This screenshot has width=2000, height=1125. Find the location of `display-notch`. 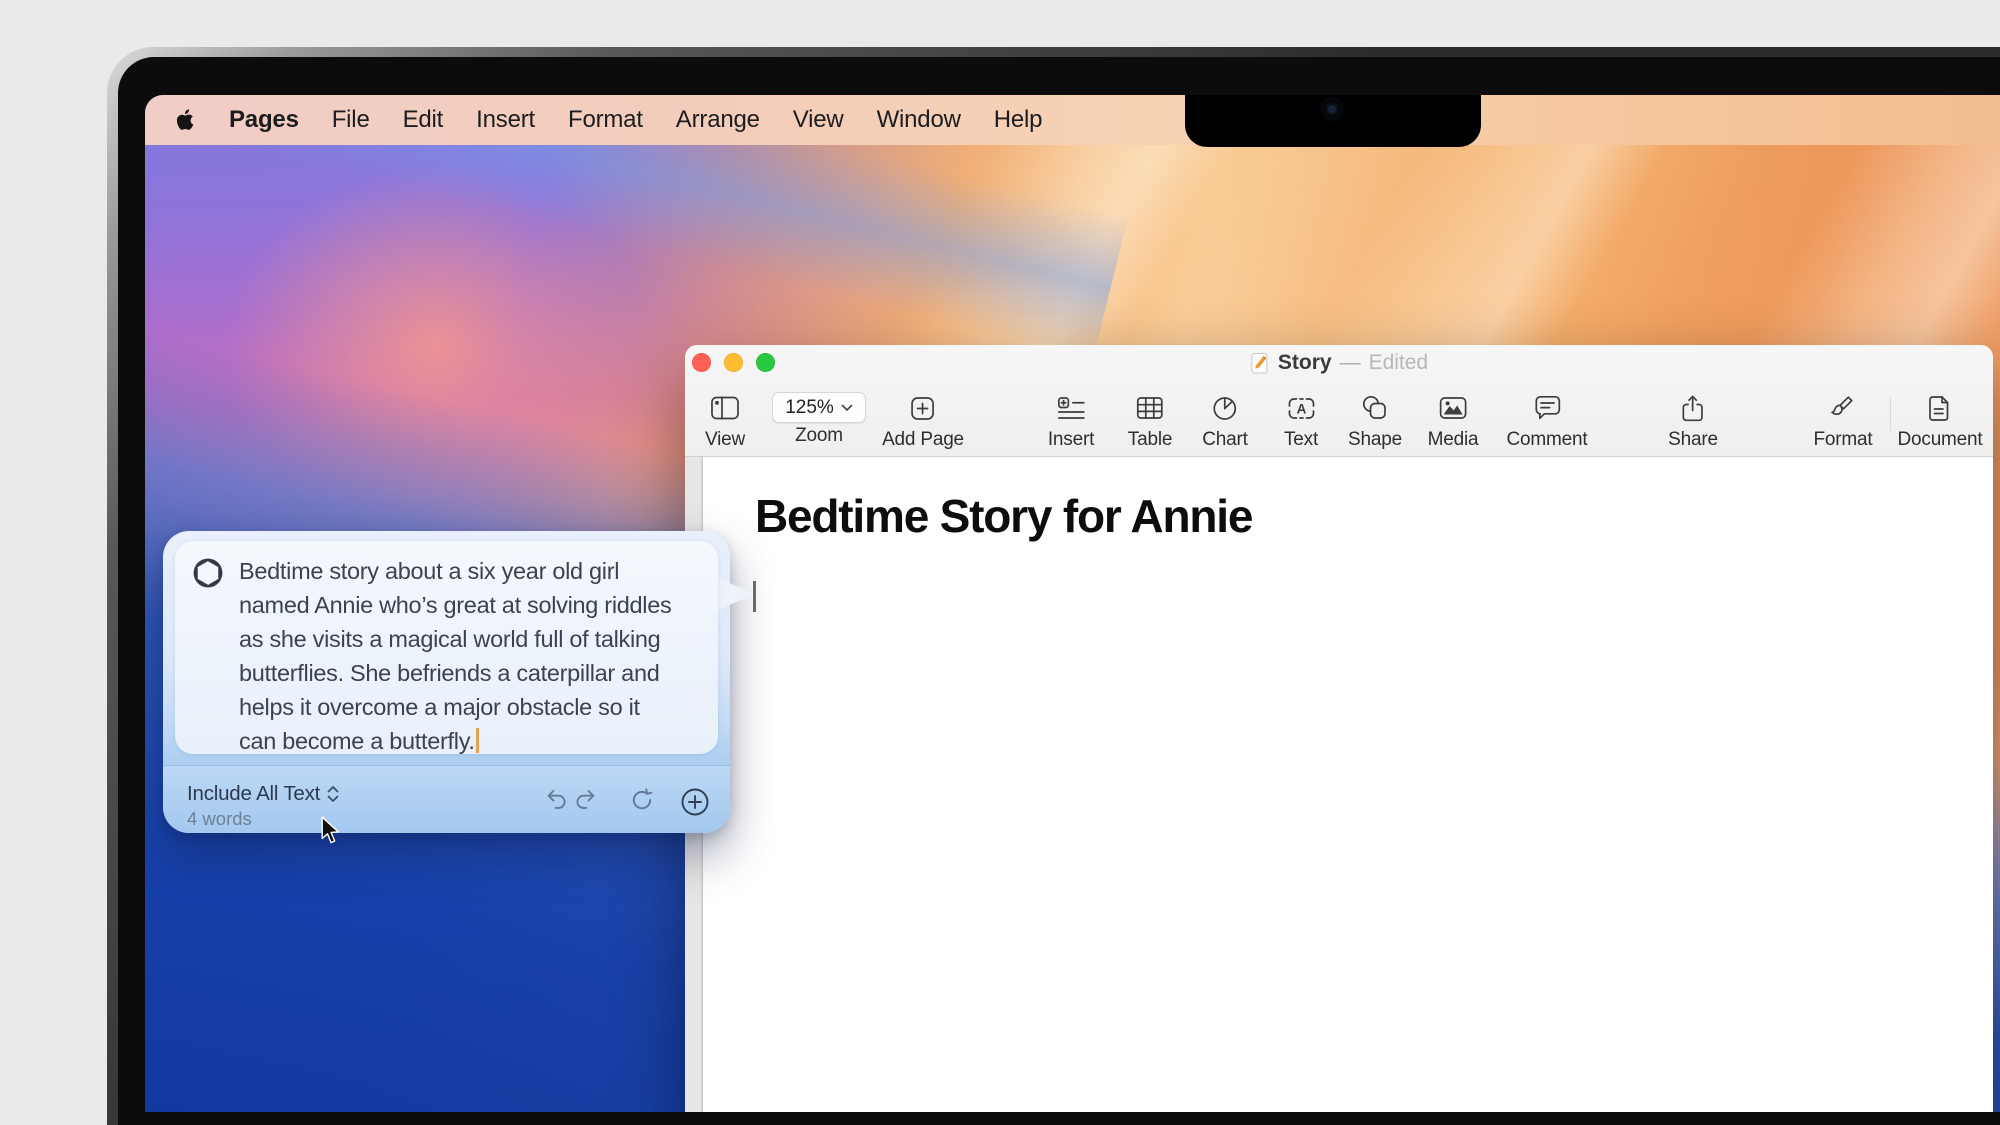

display-notch is located at coordinates (1333, 121).